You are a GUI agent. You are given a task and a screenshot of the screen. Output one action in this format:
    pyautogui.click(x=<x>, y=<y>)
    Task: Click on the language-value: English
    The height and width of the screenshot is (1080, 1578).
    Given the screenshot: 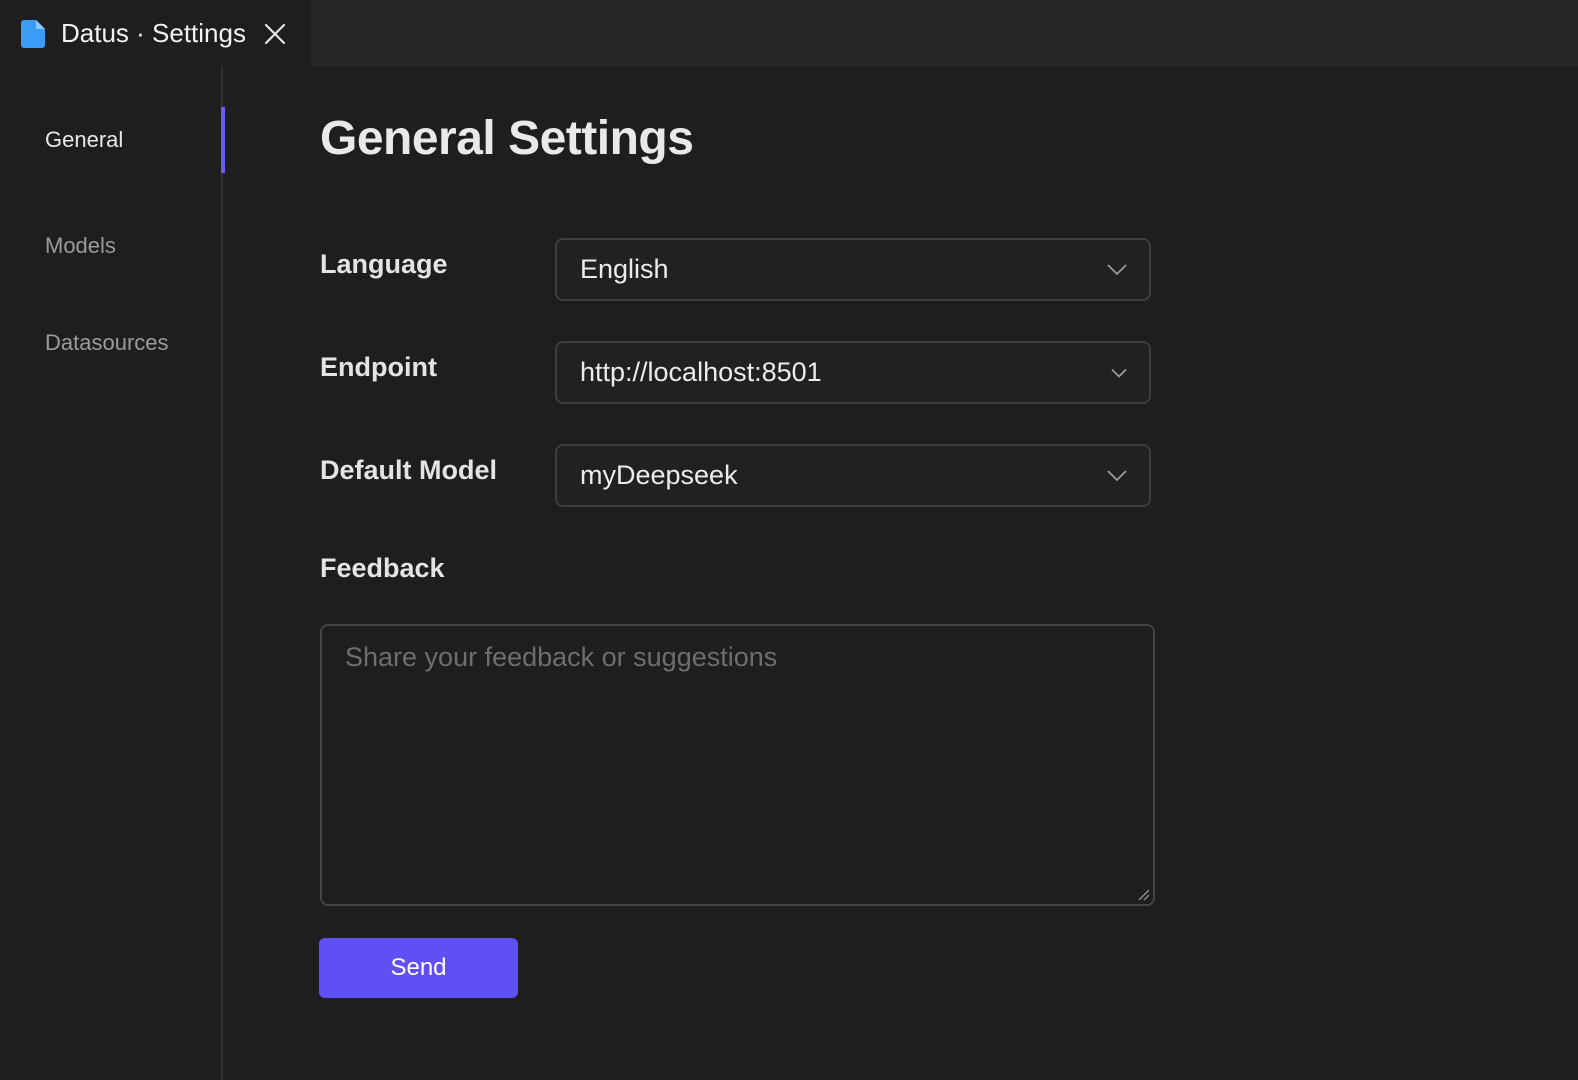 What is the action you would take?
    pyautogui.click(x=624, y=269)
    